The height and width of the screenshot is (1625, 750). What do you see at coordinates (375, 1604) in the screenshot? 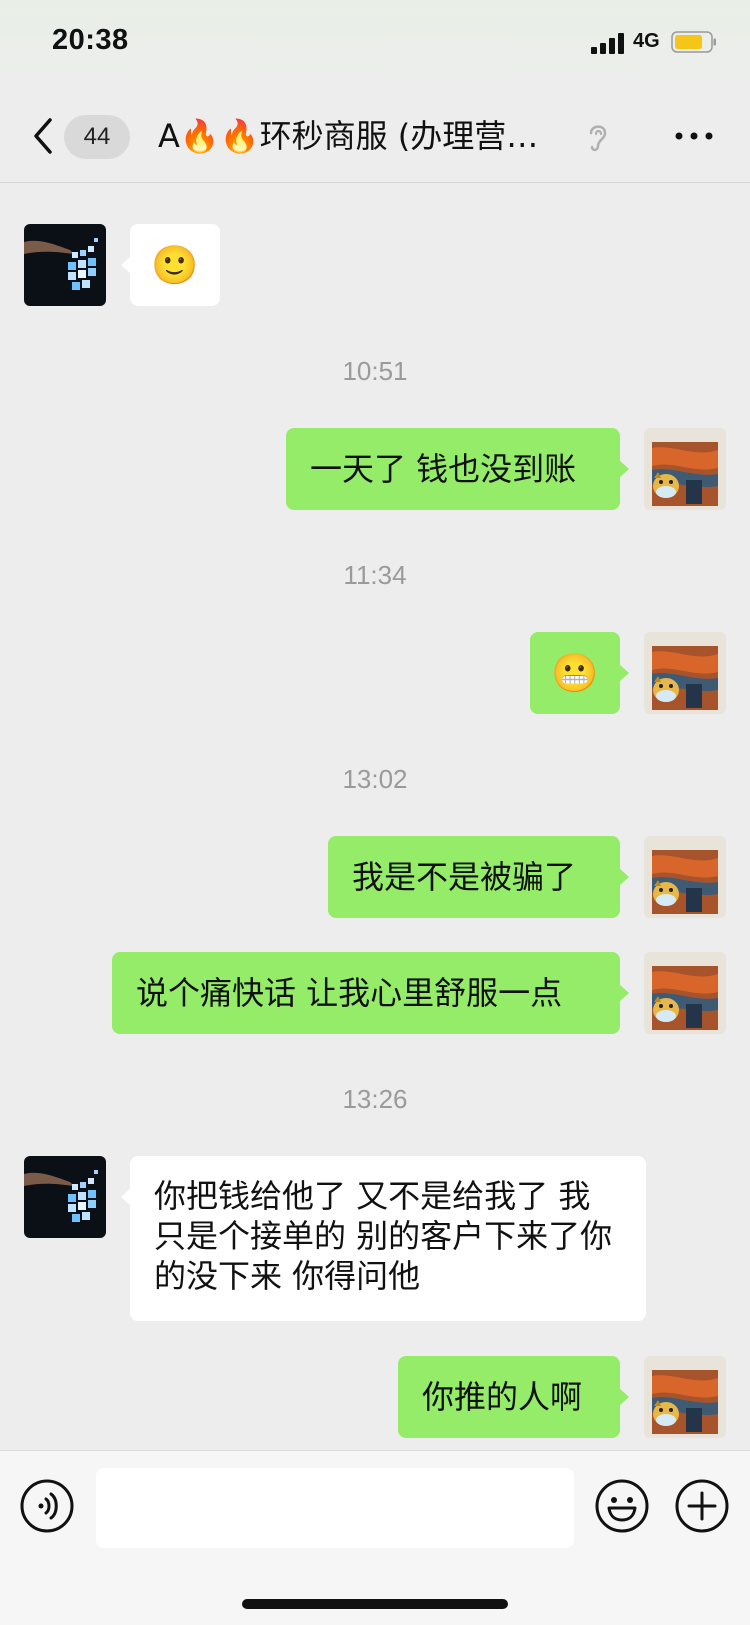
I see `home-indicator` at bounding box center [375, 1604].